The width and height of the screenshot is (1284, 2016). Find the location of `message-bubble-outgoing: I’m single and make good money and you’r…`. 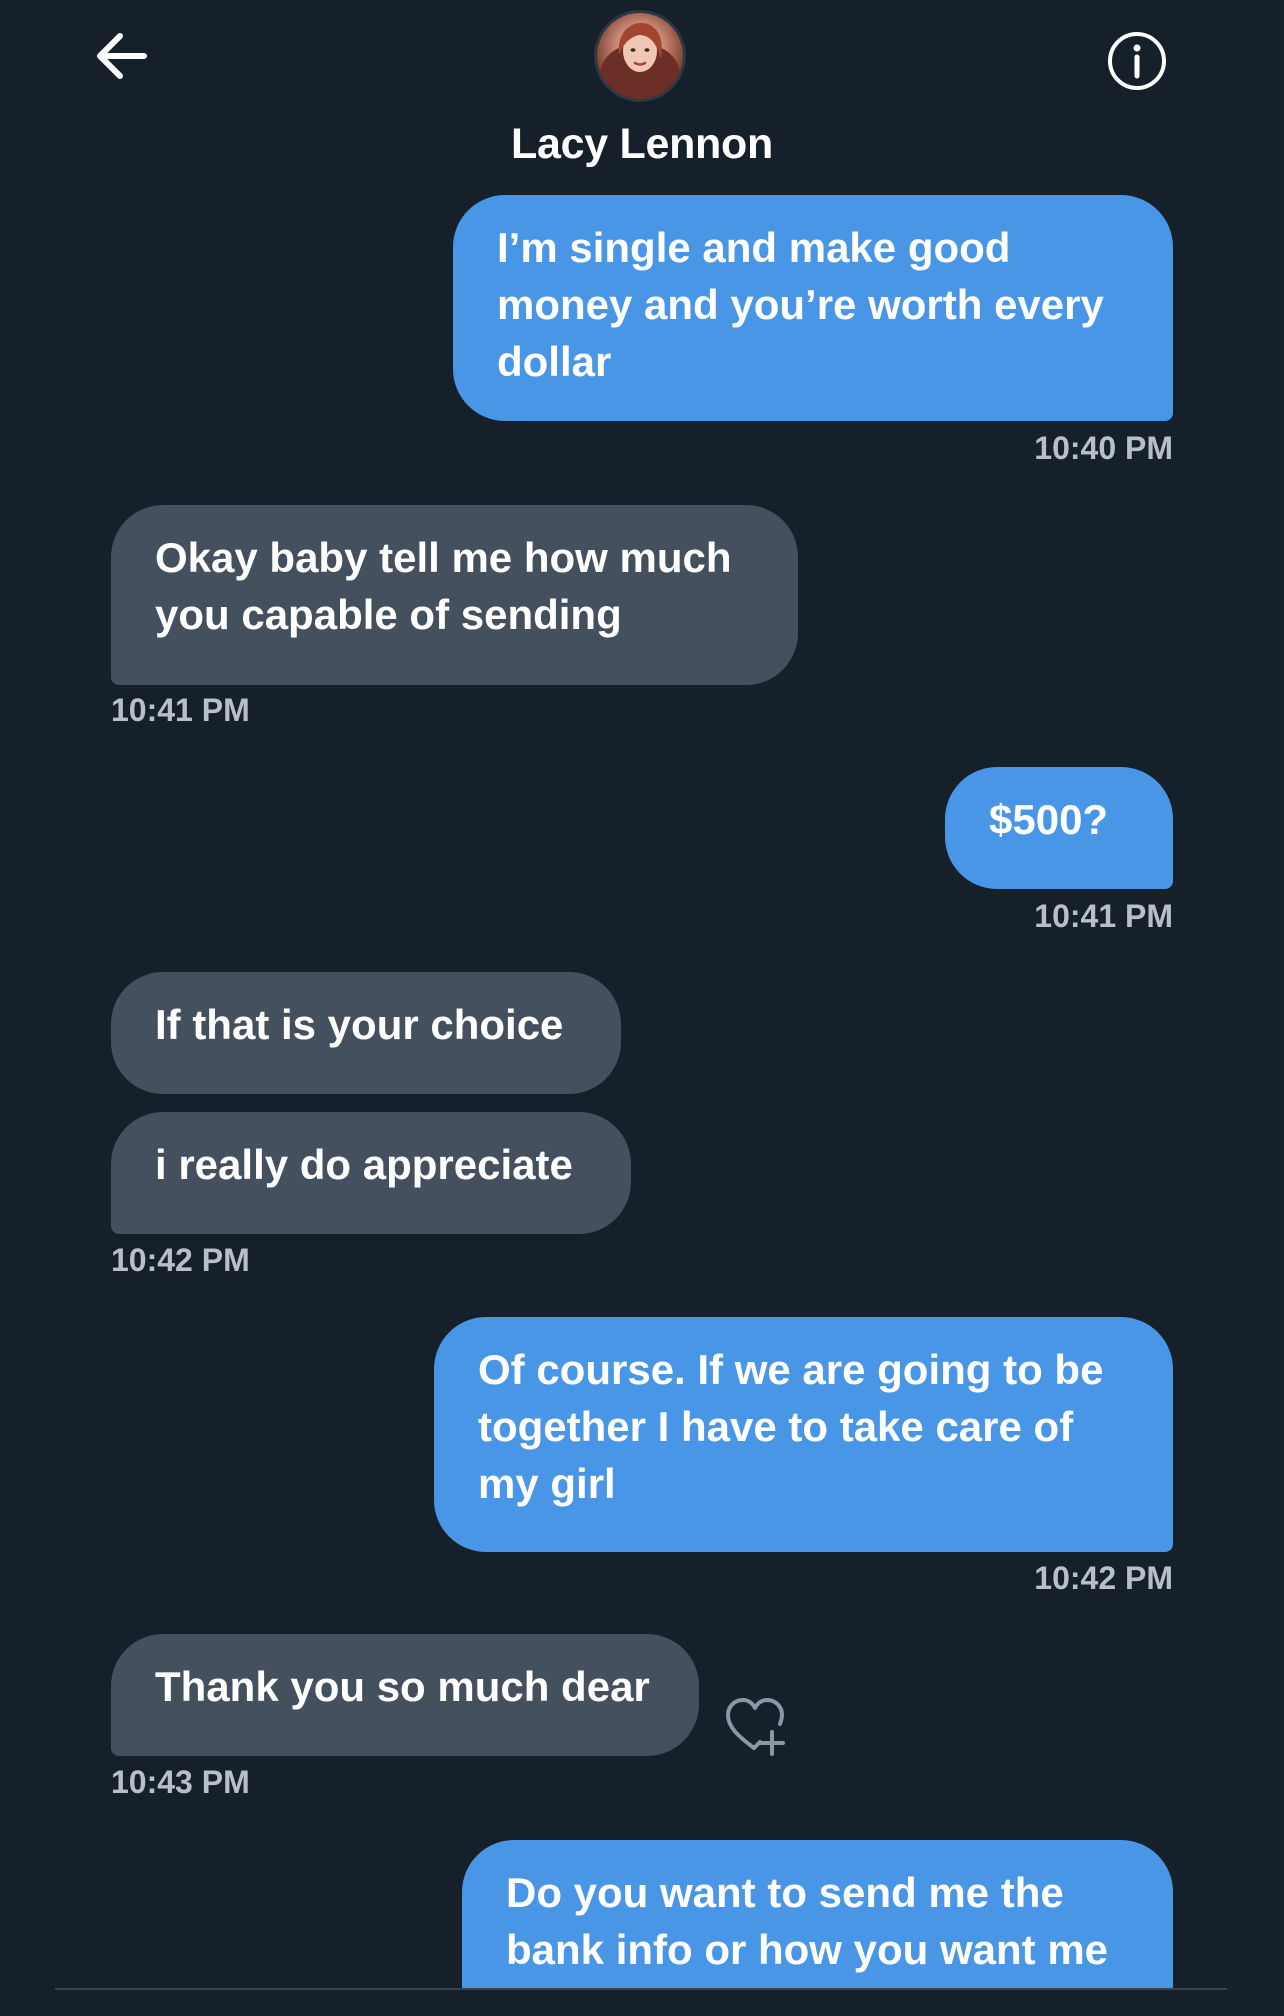

message-bubble-outgoing: I’m single and make good money and you’r… is located at coordinates (813, 308).